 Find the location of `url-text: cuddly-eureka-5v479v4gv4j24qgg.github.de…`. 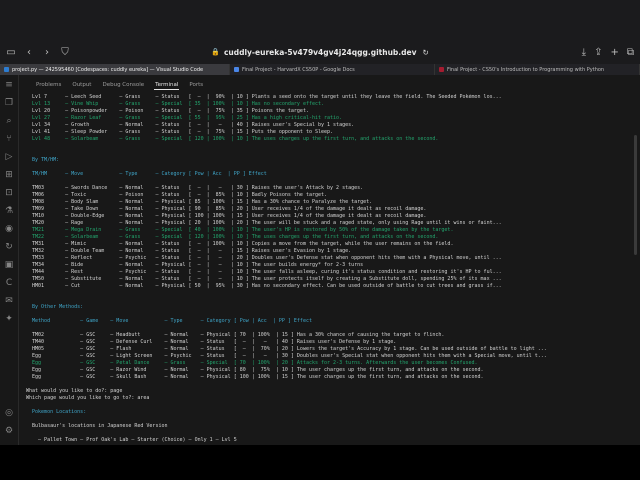

url-text: cuddly-eureka-5v479v4gv4j24qgg.github.de… is located at coordinates (320, 52).